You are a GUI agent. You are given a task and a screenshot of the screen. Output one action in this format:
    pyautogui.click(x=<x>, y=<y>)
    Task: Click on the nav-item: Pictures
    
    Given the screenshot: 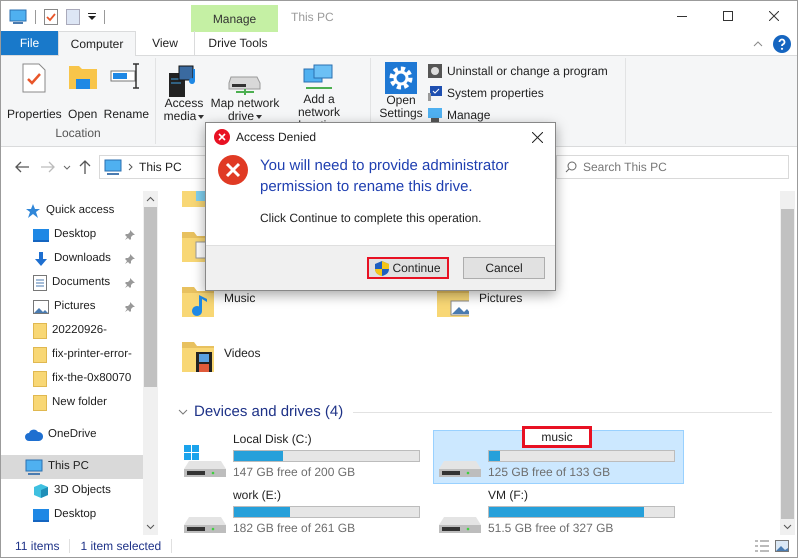 What is the action you would take?
    pyautogui.click(x=72, y=307)
    